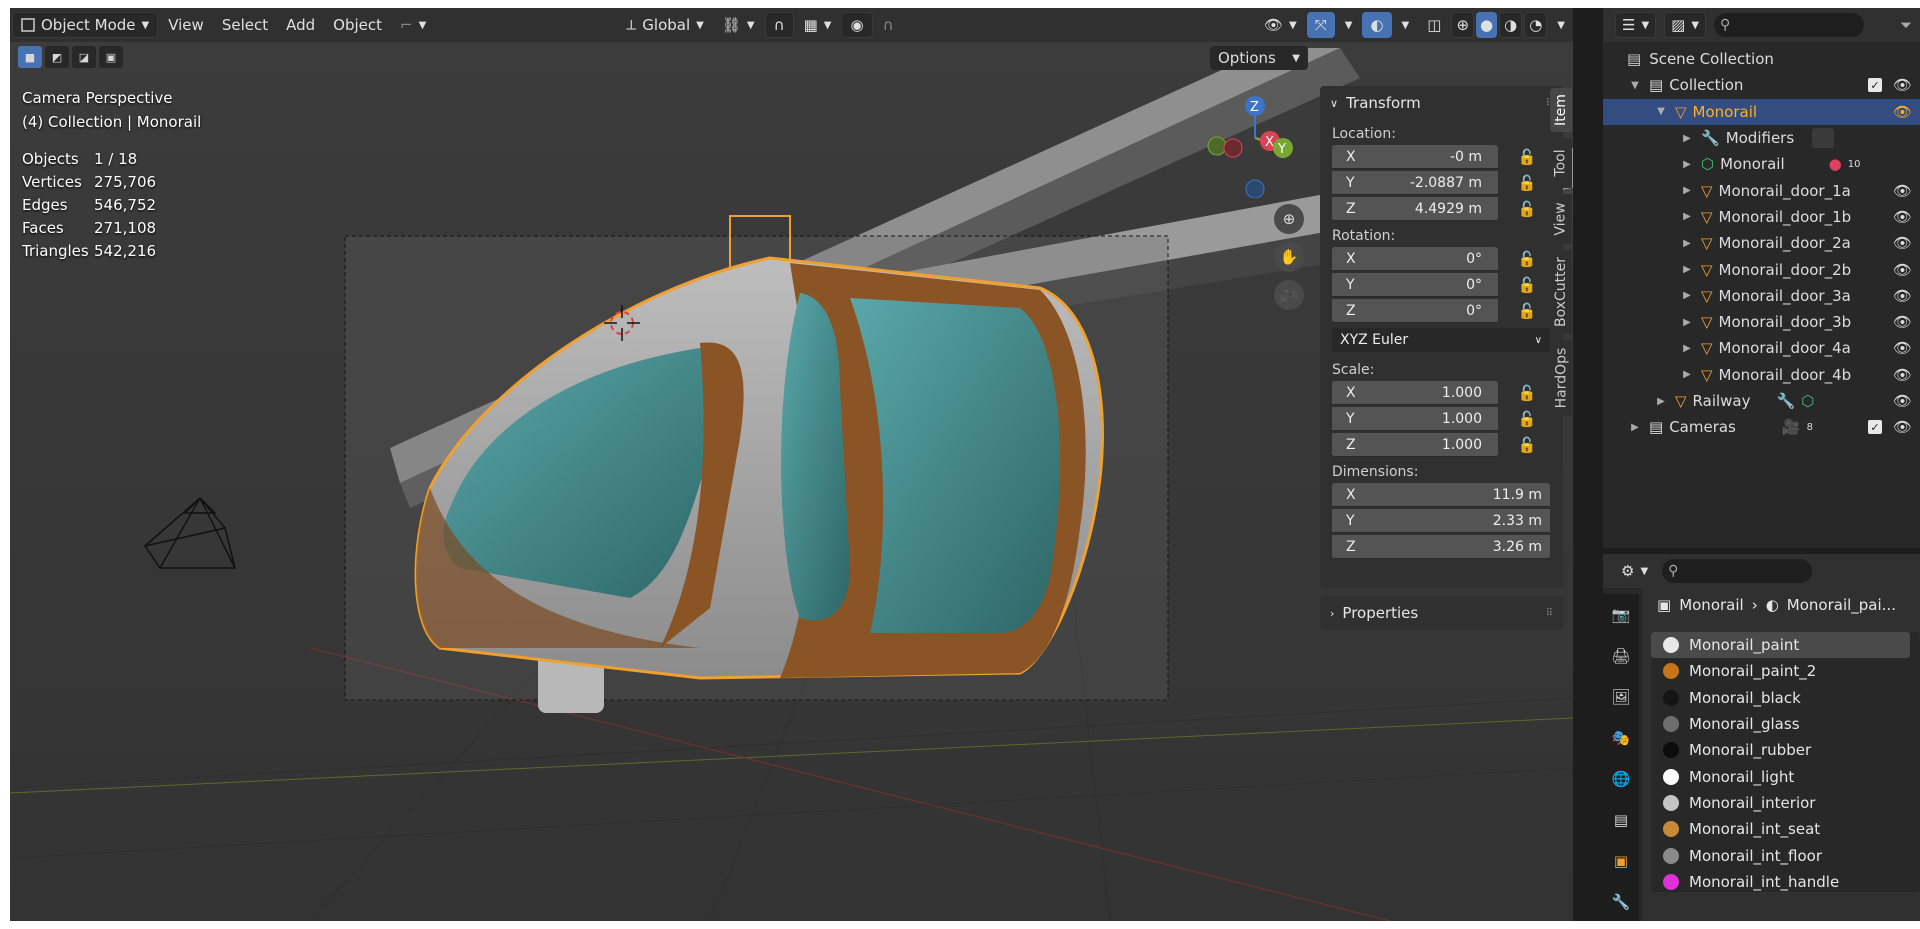 This screenshot has height=929, width=1920. What do you see at coordinates (1441, 495) in the screenshot?
I see `dimensions-x-field: X 11.9 m` at bounding box center [1441, 495].